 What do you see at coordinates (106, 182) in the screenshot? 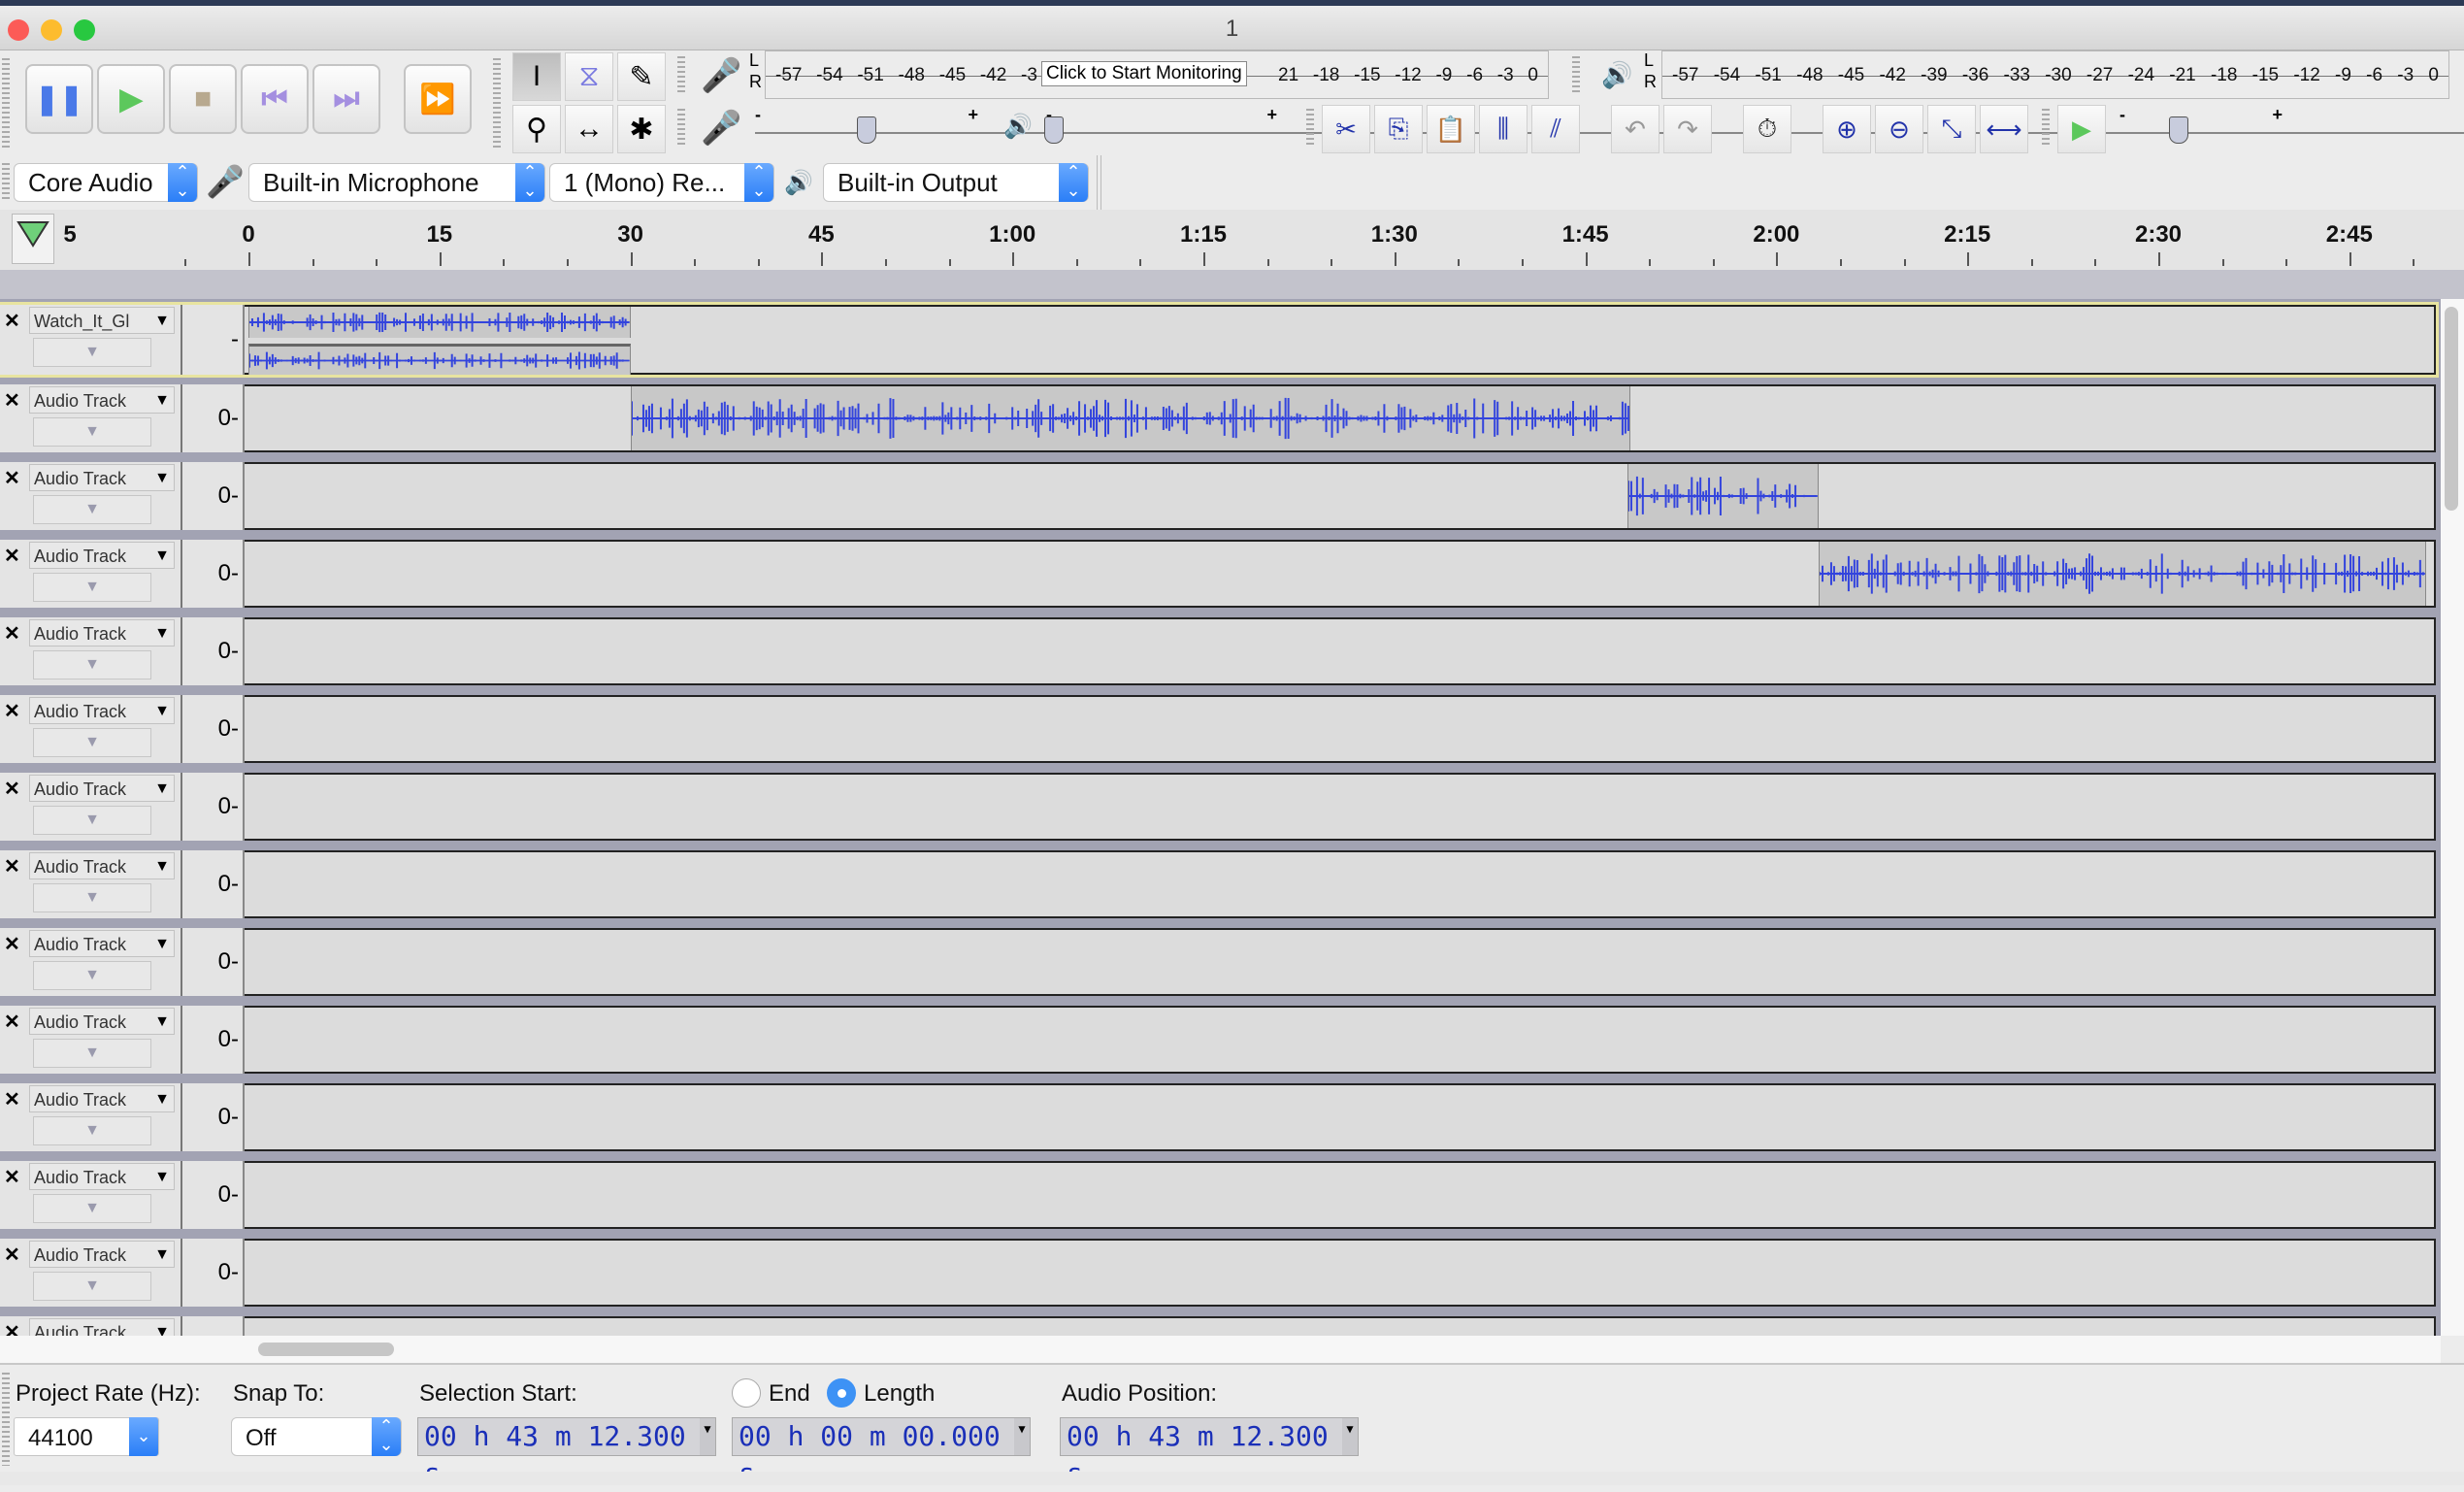
I see `audio-host-select: Core Audio ⌃ ⌄` at bounding box center [106, 182].